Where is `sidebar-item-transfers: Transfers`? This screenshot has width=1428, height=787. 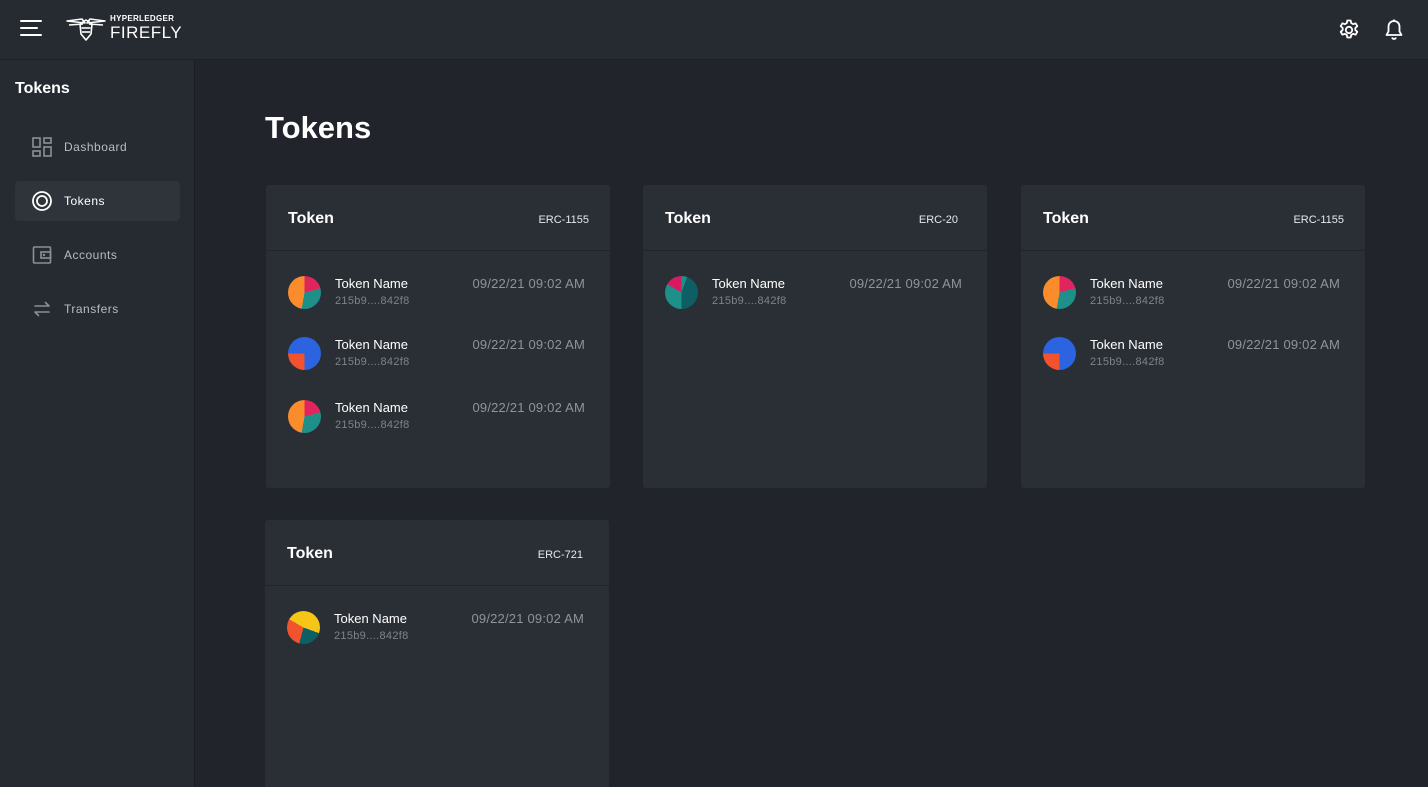 sidebar-item-transfers: Transfers is located at coordinates (97, 309).